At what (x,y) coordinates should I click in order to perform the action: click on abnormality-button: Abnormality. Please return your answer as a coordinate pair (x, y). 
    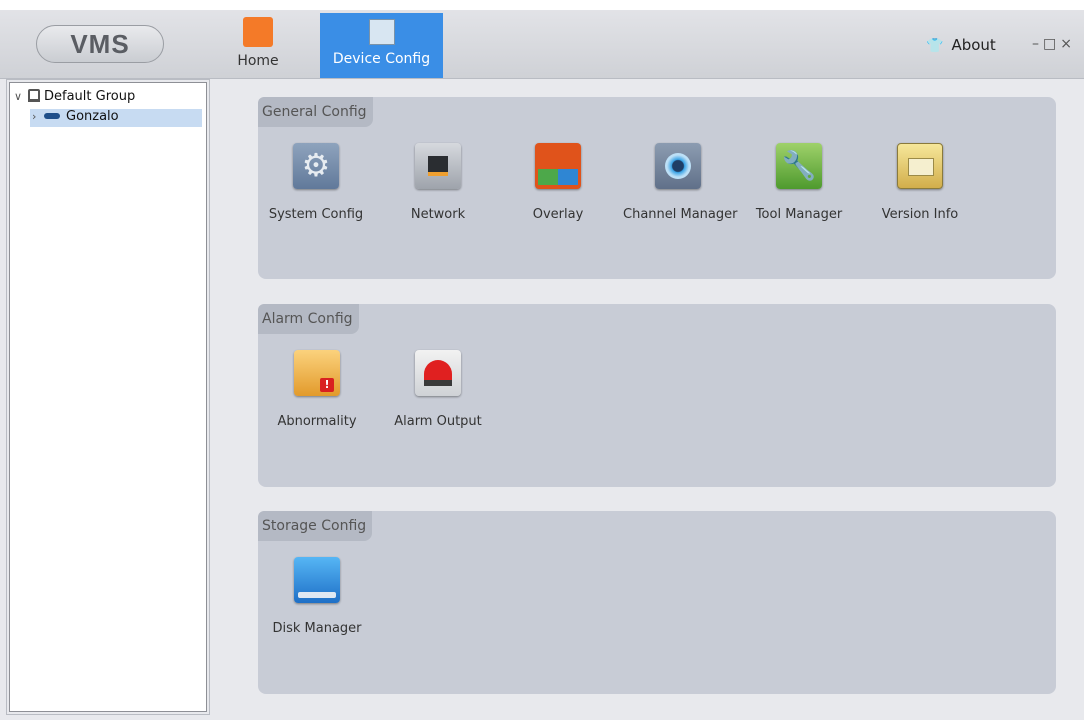
    Looking at the image, I should click on (317, 389).